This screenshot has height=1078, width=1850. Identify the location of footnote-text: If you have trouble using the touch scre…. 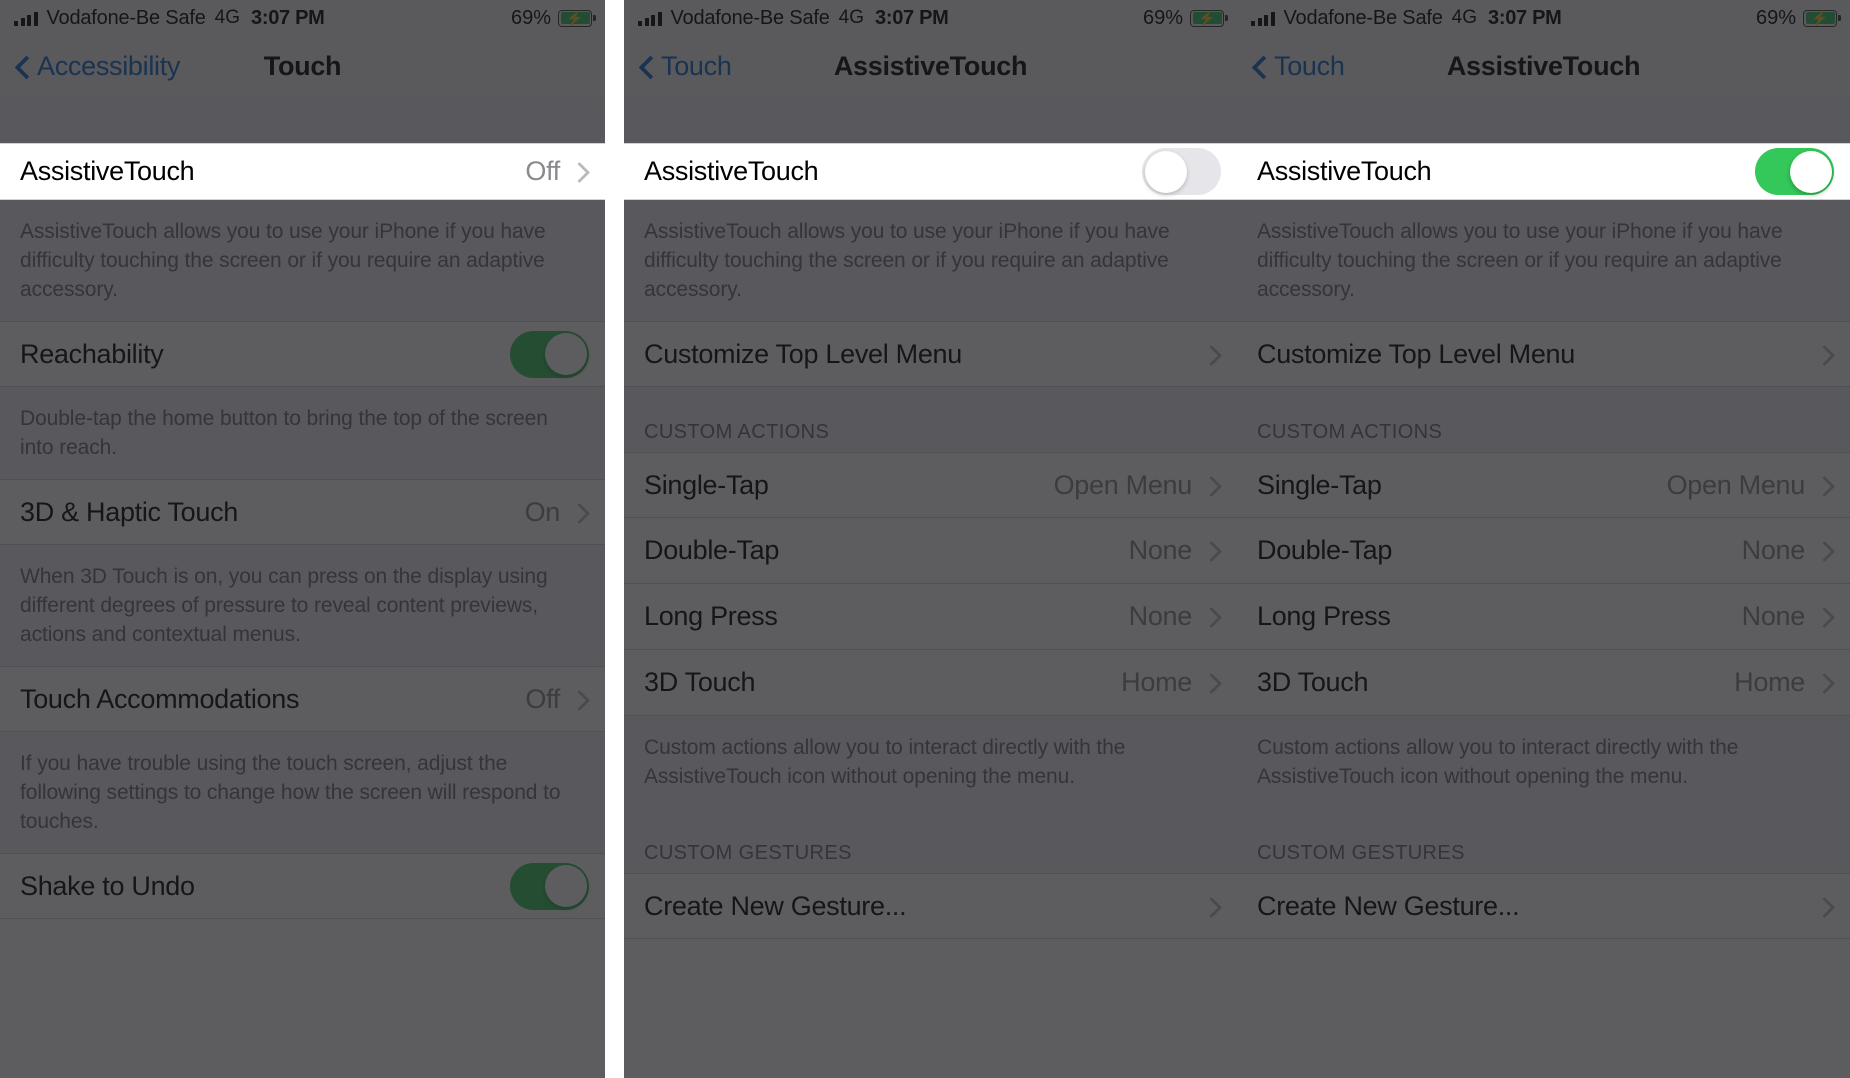
(290, 792).